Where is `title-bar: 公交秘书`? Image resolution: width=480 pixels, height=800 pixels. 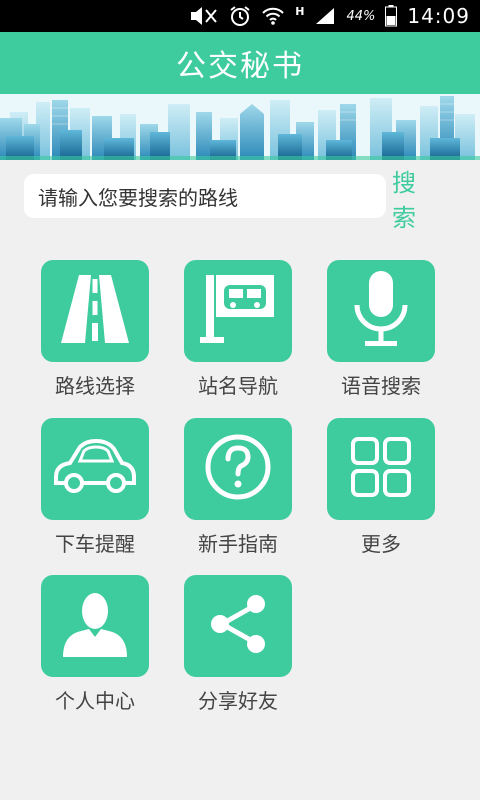
title-bar: 公交秘书 is located at coordinates (240, 63).